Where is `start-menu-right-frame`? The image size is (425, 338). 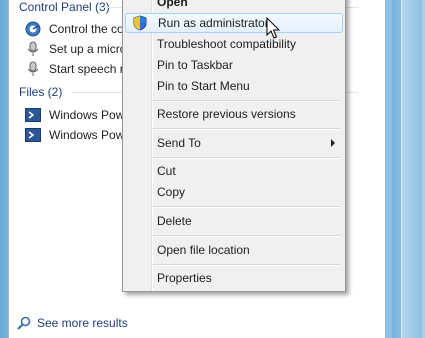
start-menu-right-frame is located at coordinates (408, 169).